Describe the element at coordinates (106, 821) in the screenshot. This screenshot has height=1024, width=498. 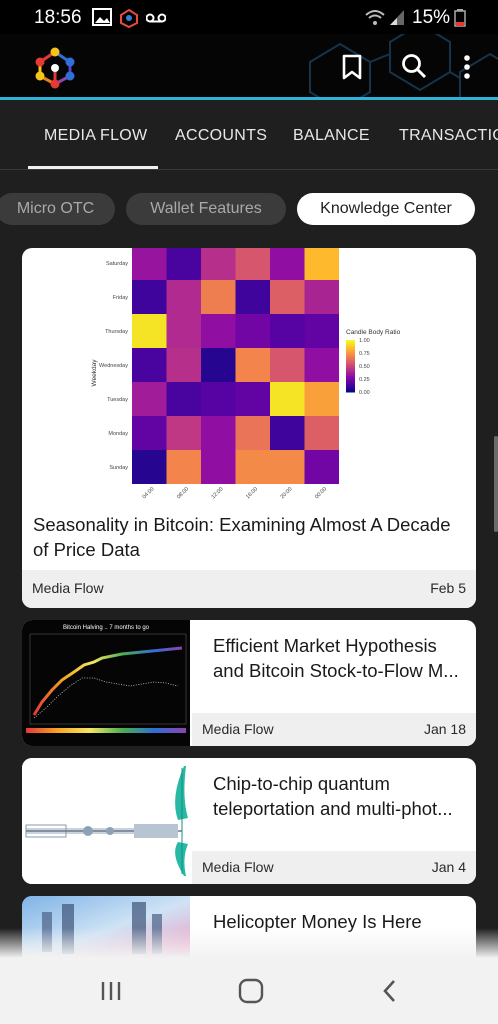
I see `article-thumbnail` at that location.